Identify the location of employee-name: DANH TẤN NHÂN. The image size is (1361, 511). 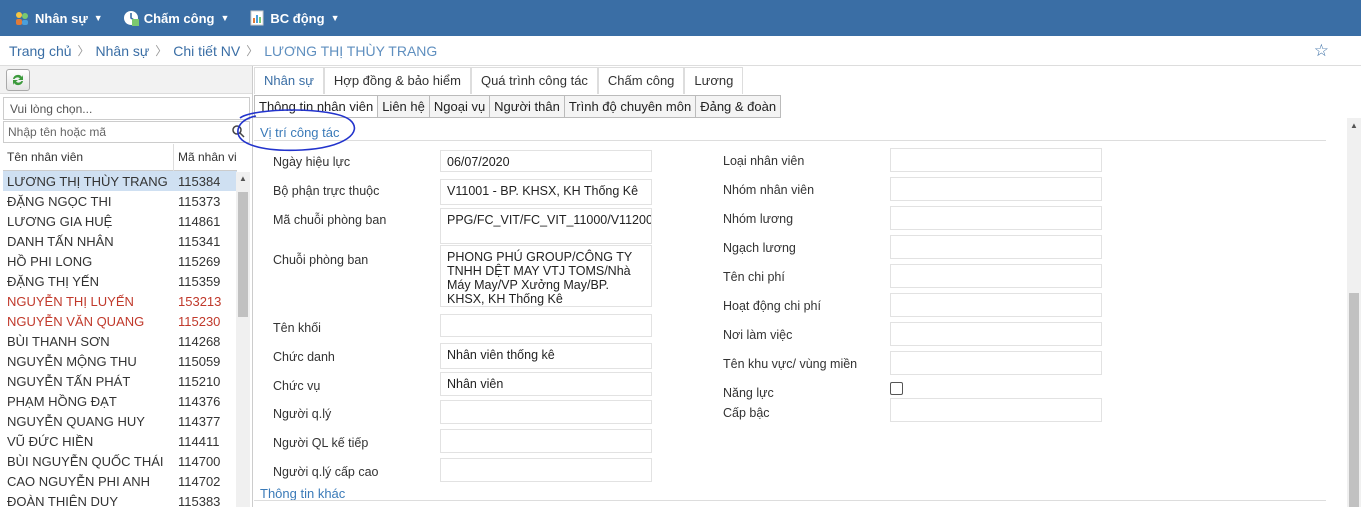
(60, 241).